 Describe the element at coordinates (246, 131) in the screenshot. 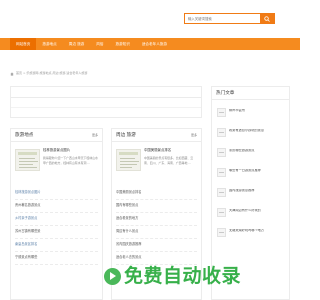

I see `hot-article-title: 看到有适合小孩玩的景点` at that location.